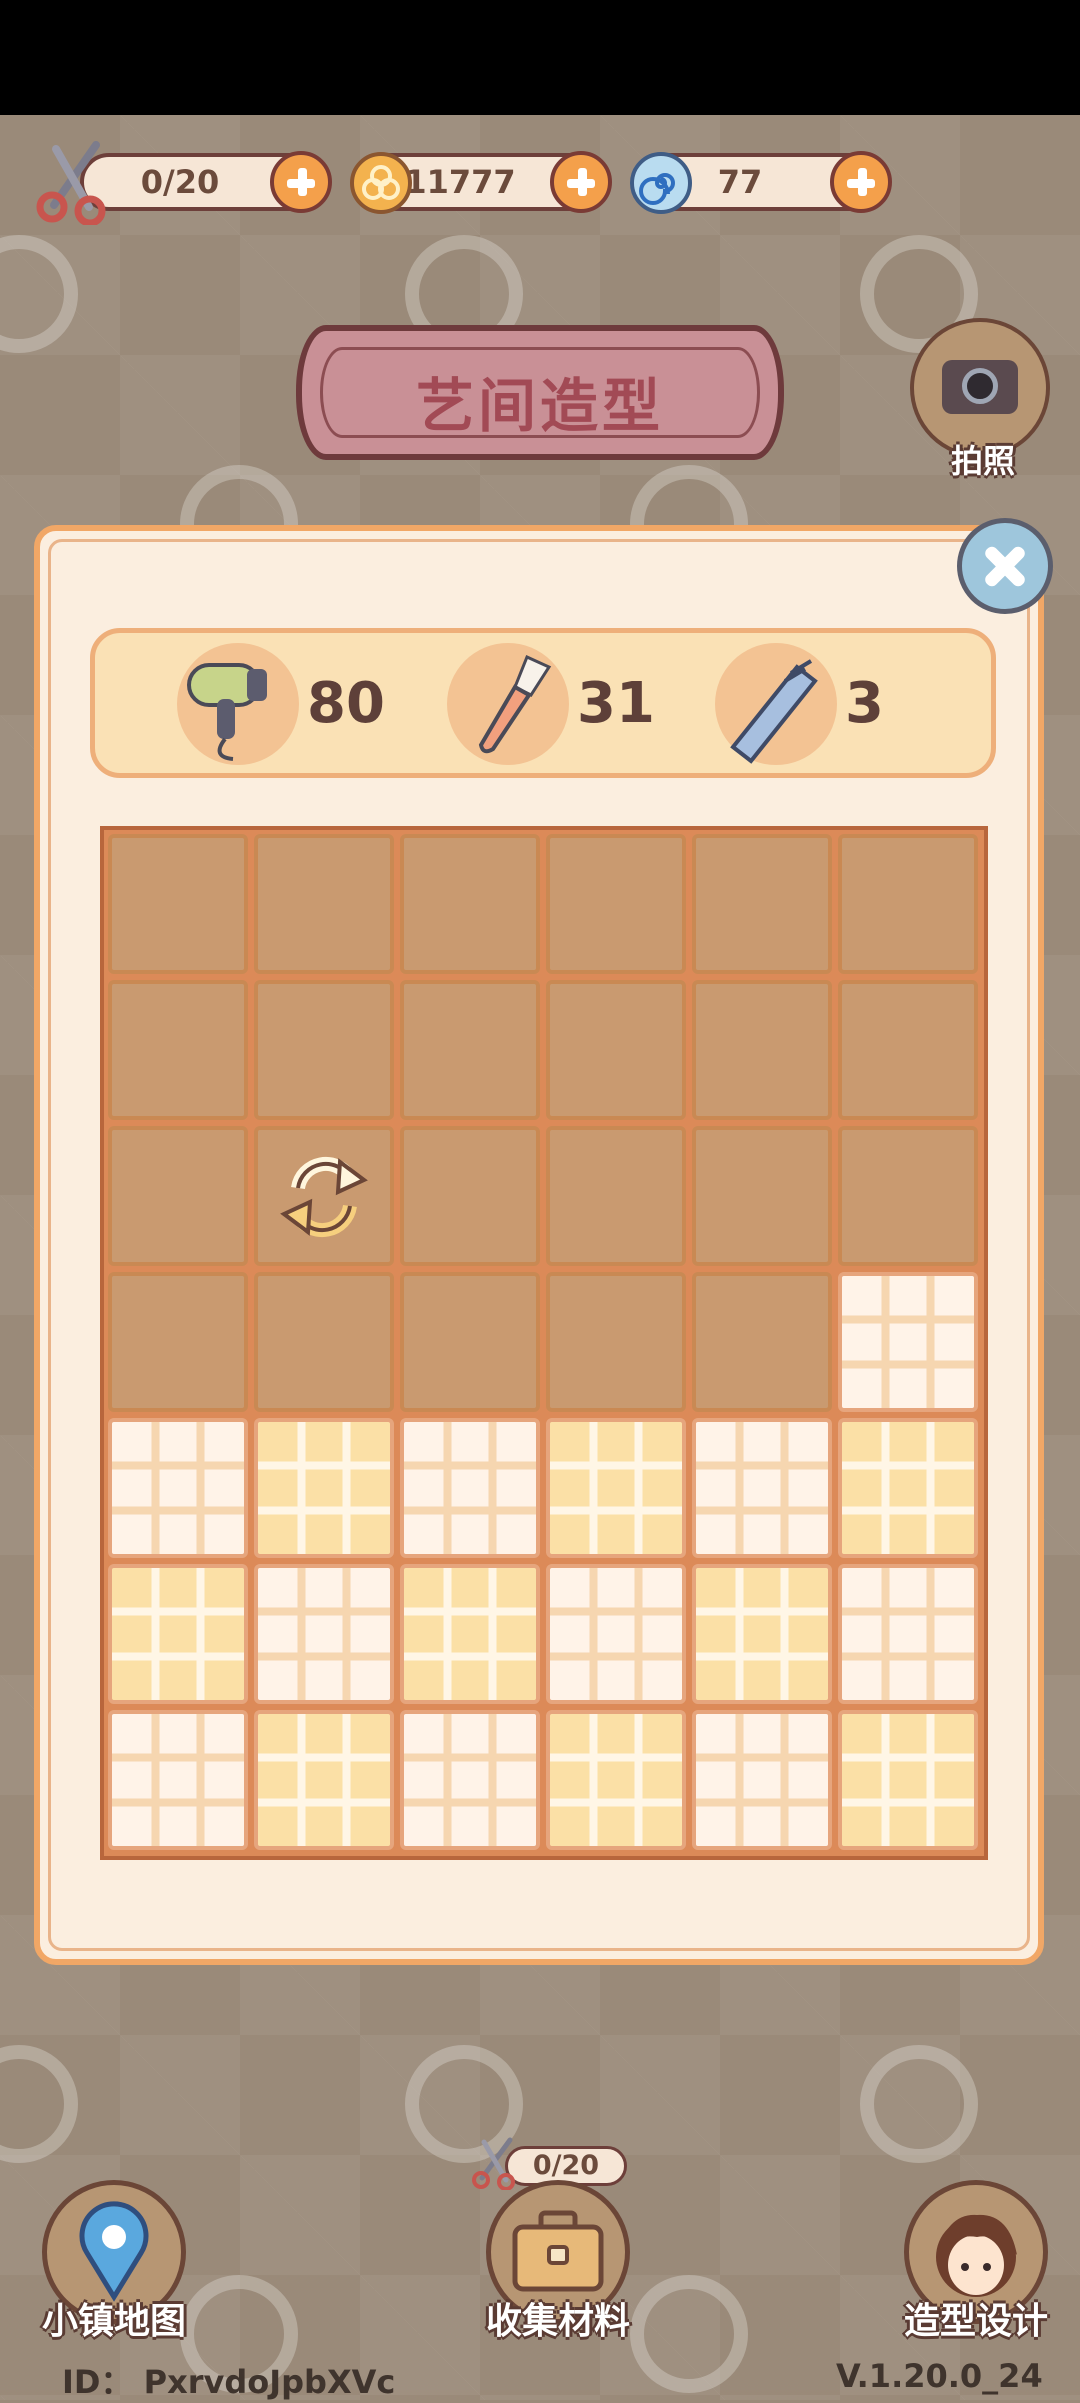 This screenshot has height=2403, width=1080. What do you see at coordinates (229, 2382) in the screenshot?
I see `player-id: ID： PxrvdoJpbXVc` at bounding box center [229, 2382].